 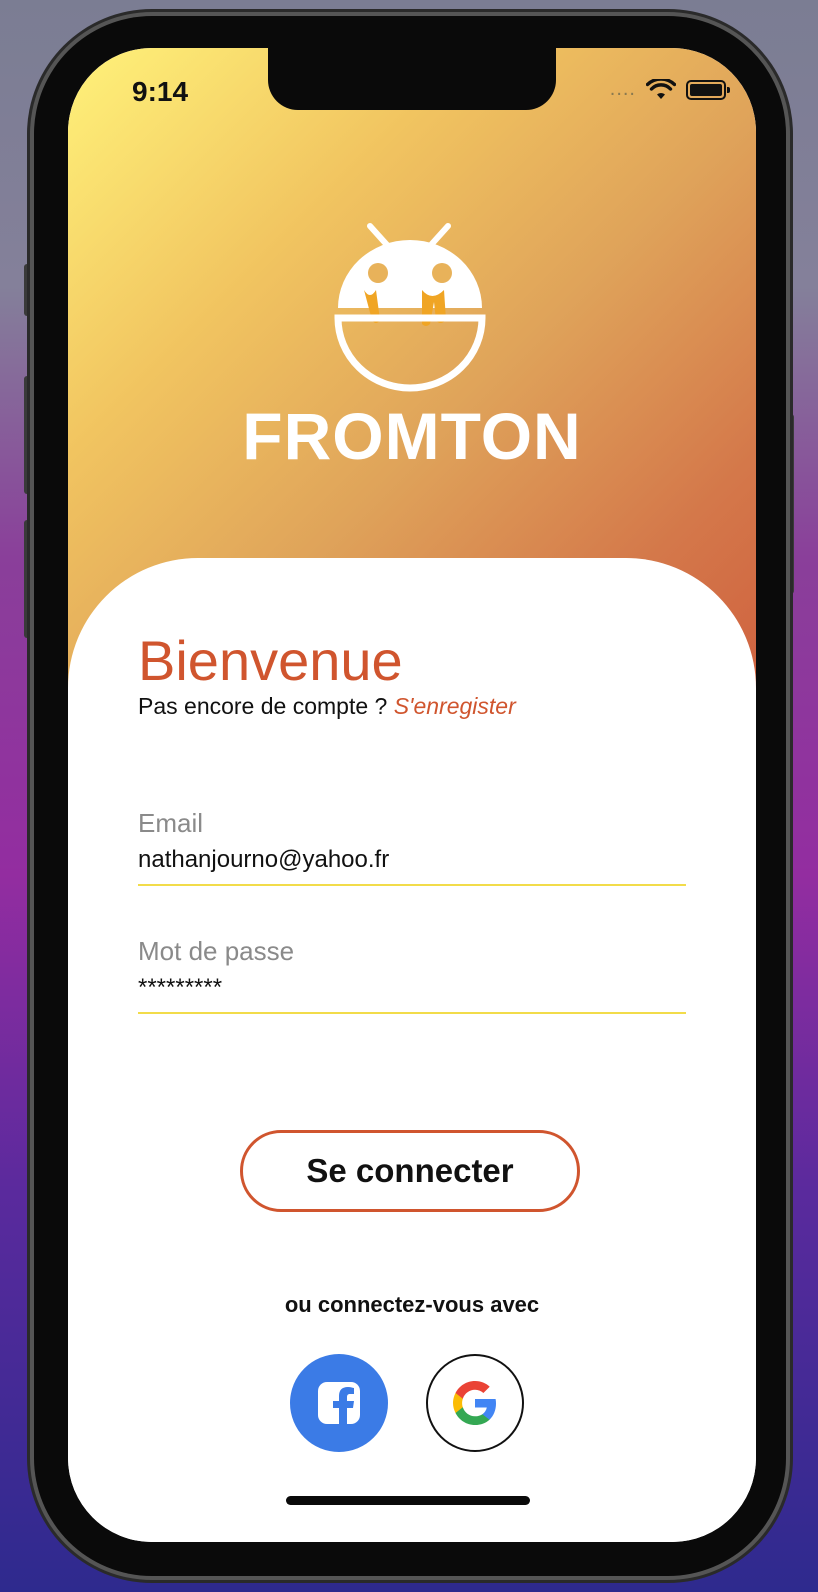 What do you see at coordinates (28, 579) in the screenshot?
I see `volume-down-button` at bounding box center [28, 579].